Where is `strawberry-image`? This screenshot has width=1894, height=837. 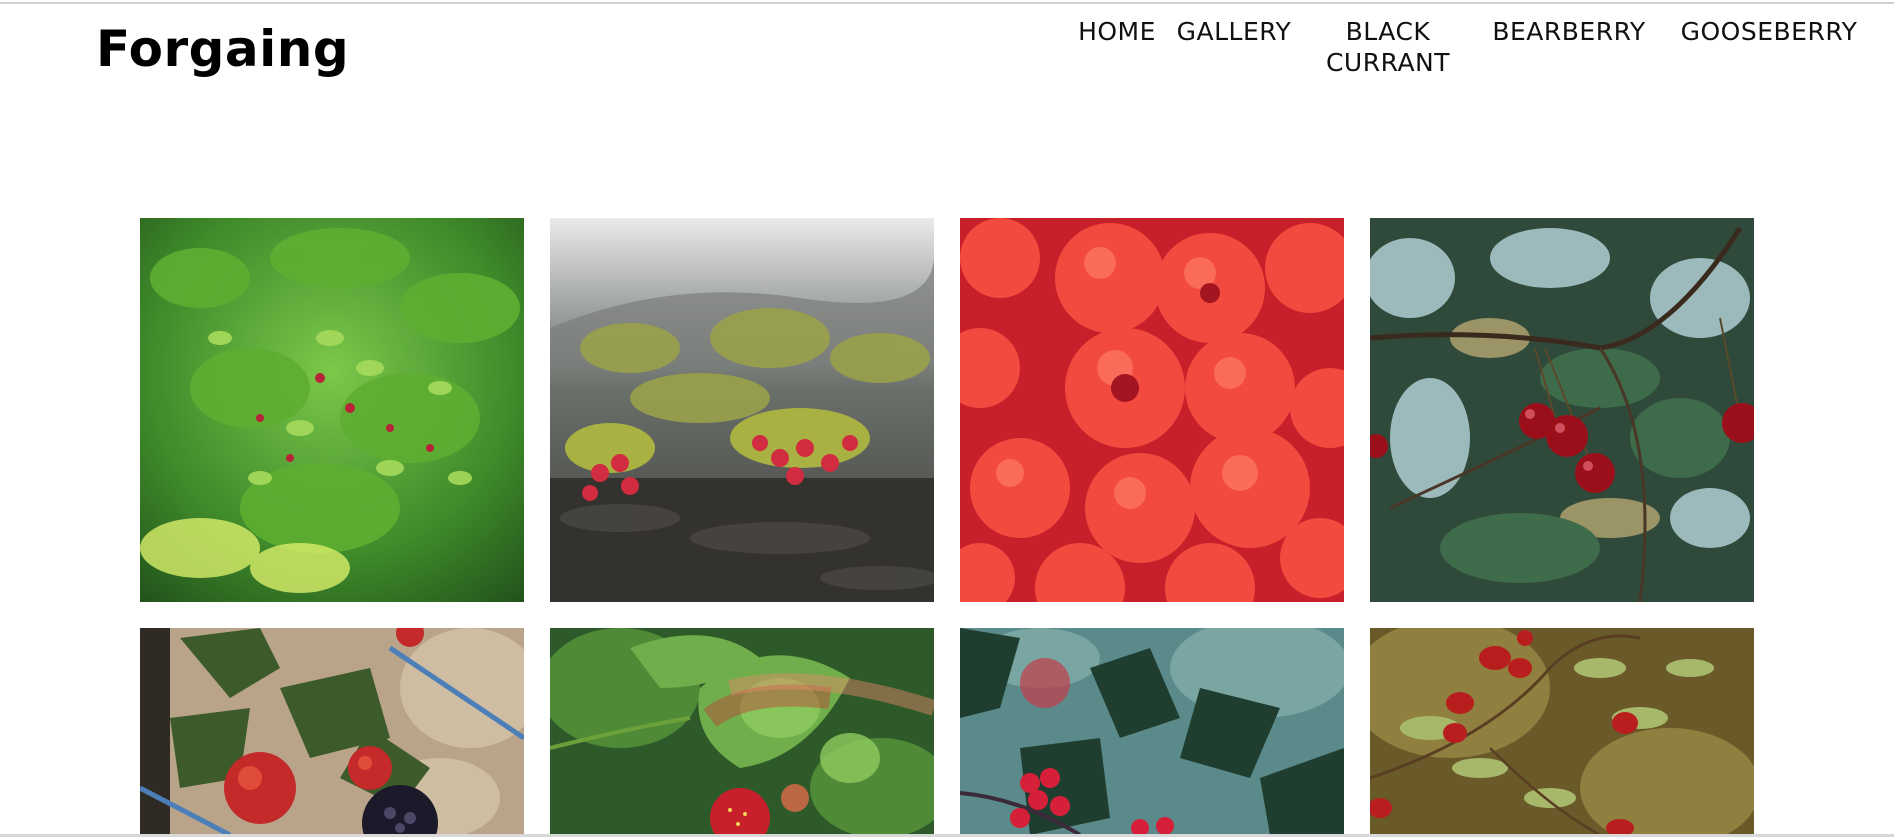
strawberry-image is located at coordinates (742, 731).